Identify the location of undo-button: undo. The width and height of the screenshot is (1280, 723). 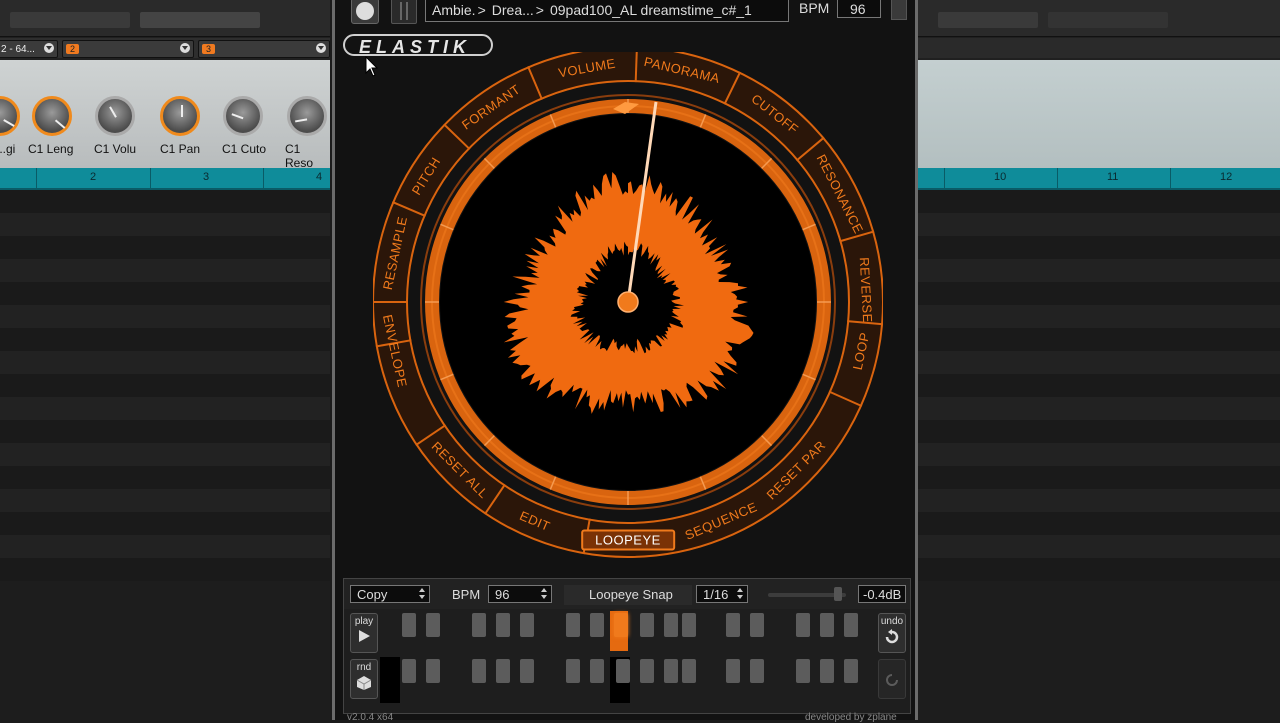
(892, 633).